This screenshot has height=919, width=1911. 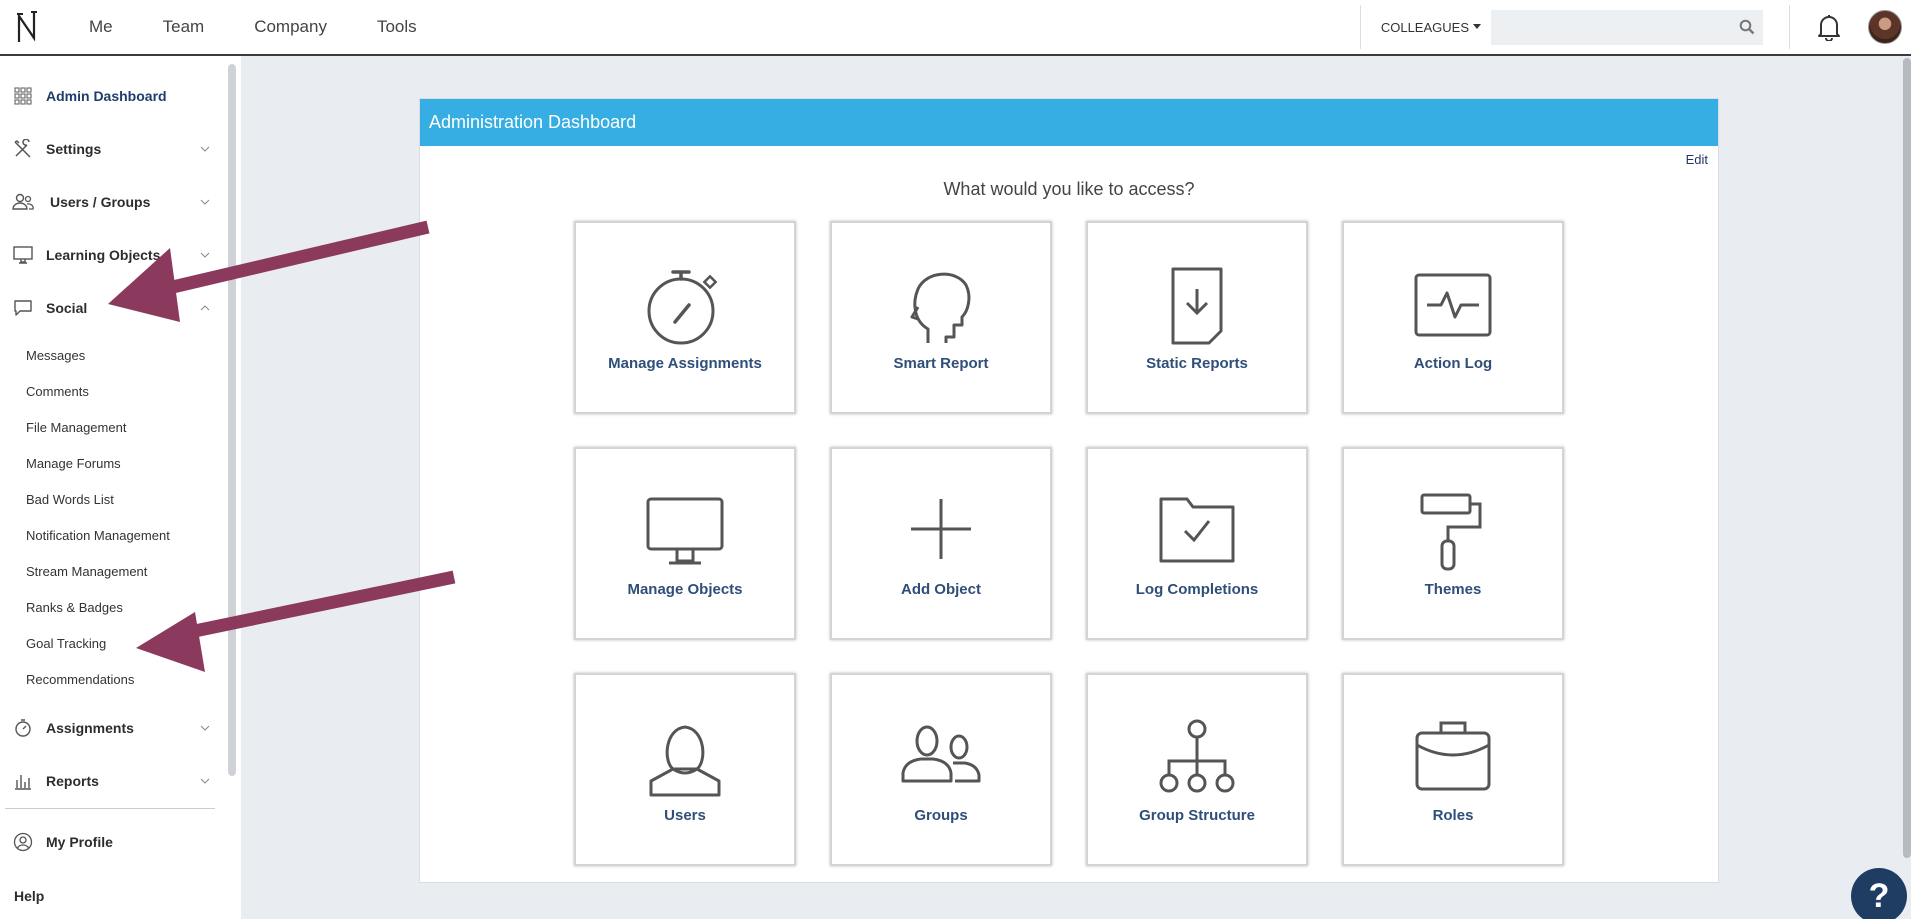 What do you see at coordinates (72, 781) in the screenshot?
I see `sidebar-item-label: Reports` at bounding box center [72, 781].